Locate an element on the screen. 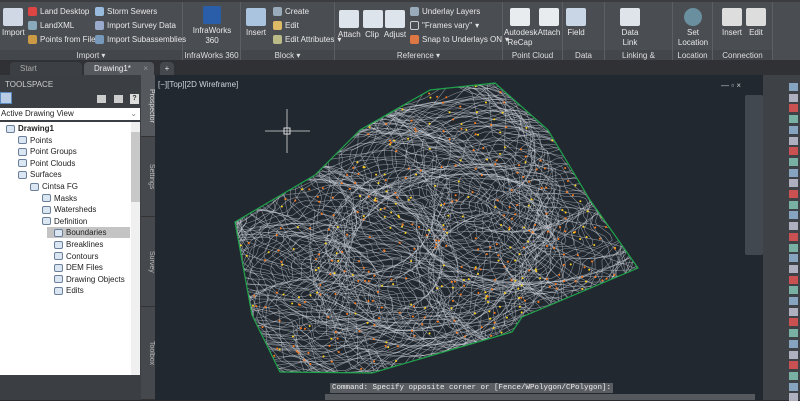 This screenshot has height=401, width=800. tab-settings: Settings is located at coordinates (148, 177).